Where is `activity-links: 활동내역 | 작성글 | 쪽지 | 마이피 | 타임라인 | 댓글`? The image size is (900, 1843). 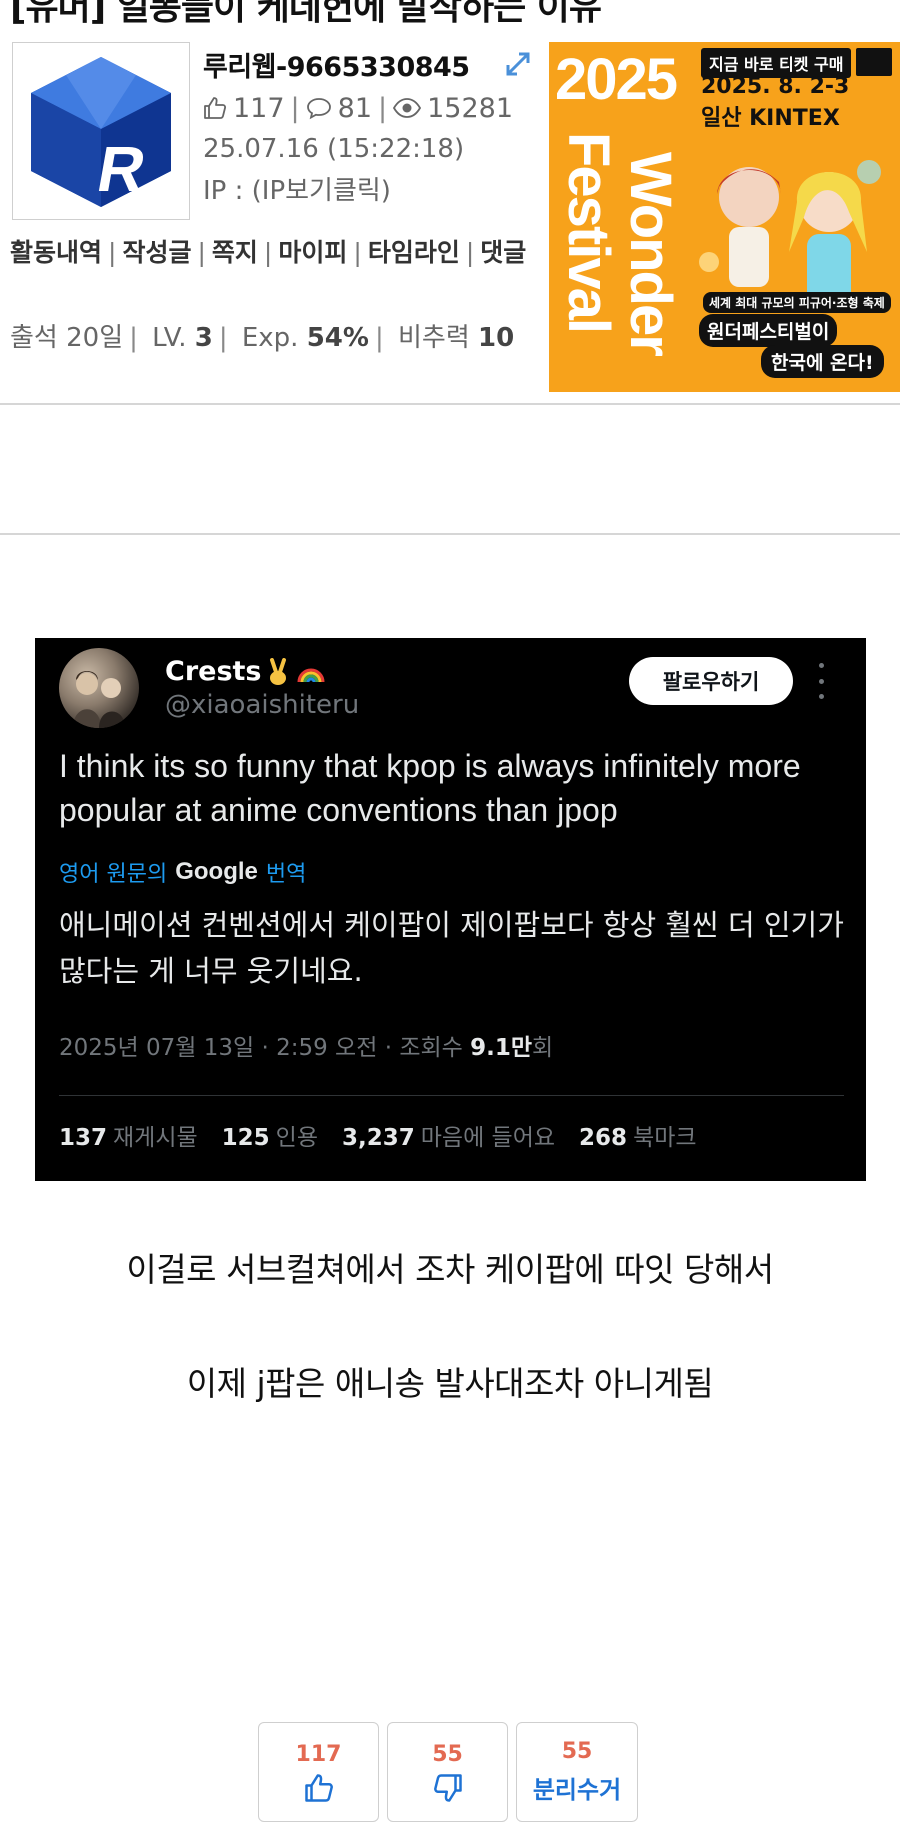
activity-links: 활동내역 | 작성글 | 쪽지 | 마이피 | 타임라인 | 댓글 is located at coordinates (268, 252).